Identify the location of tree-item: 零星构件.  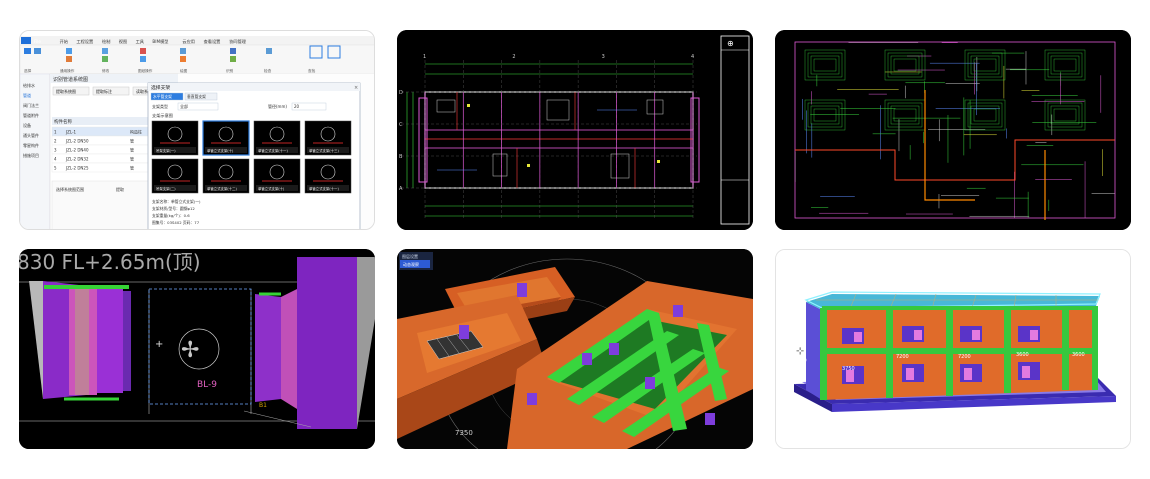
(31, 145).